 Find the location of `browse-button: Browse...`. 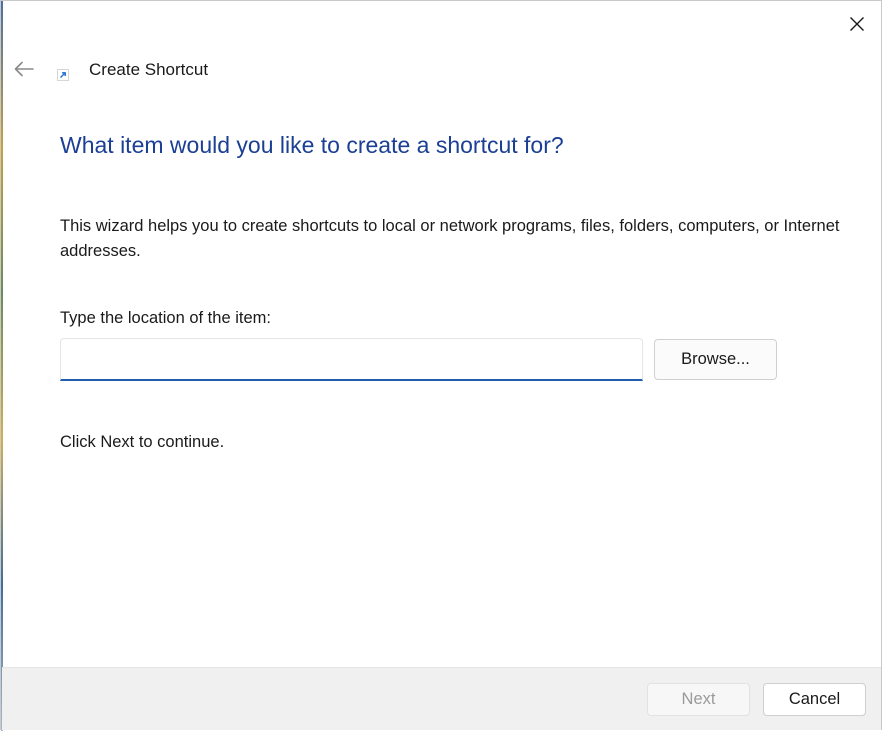

browse-button: Browse... is located at coordinates (715, 359).